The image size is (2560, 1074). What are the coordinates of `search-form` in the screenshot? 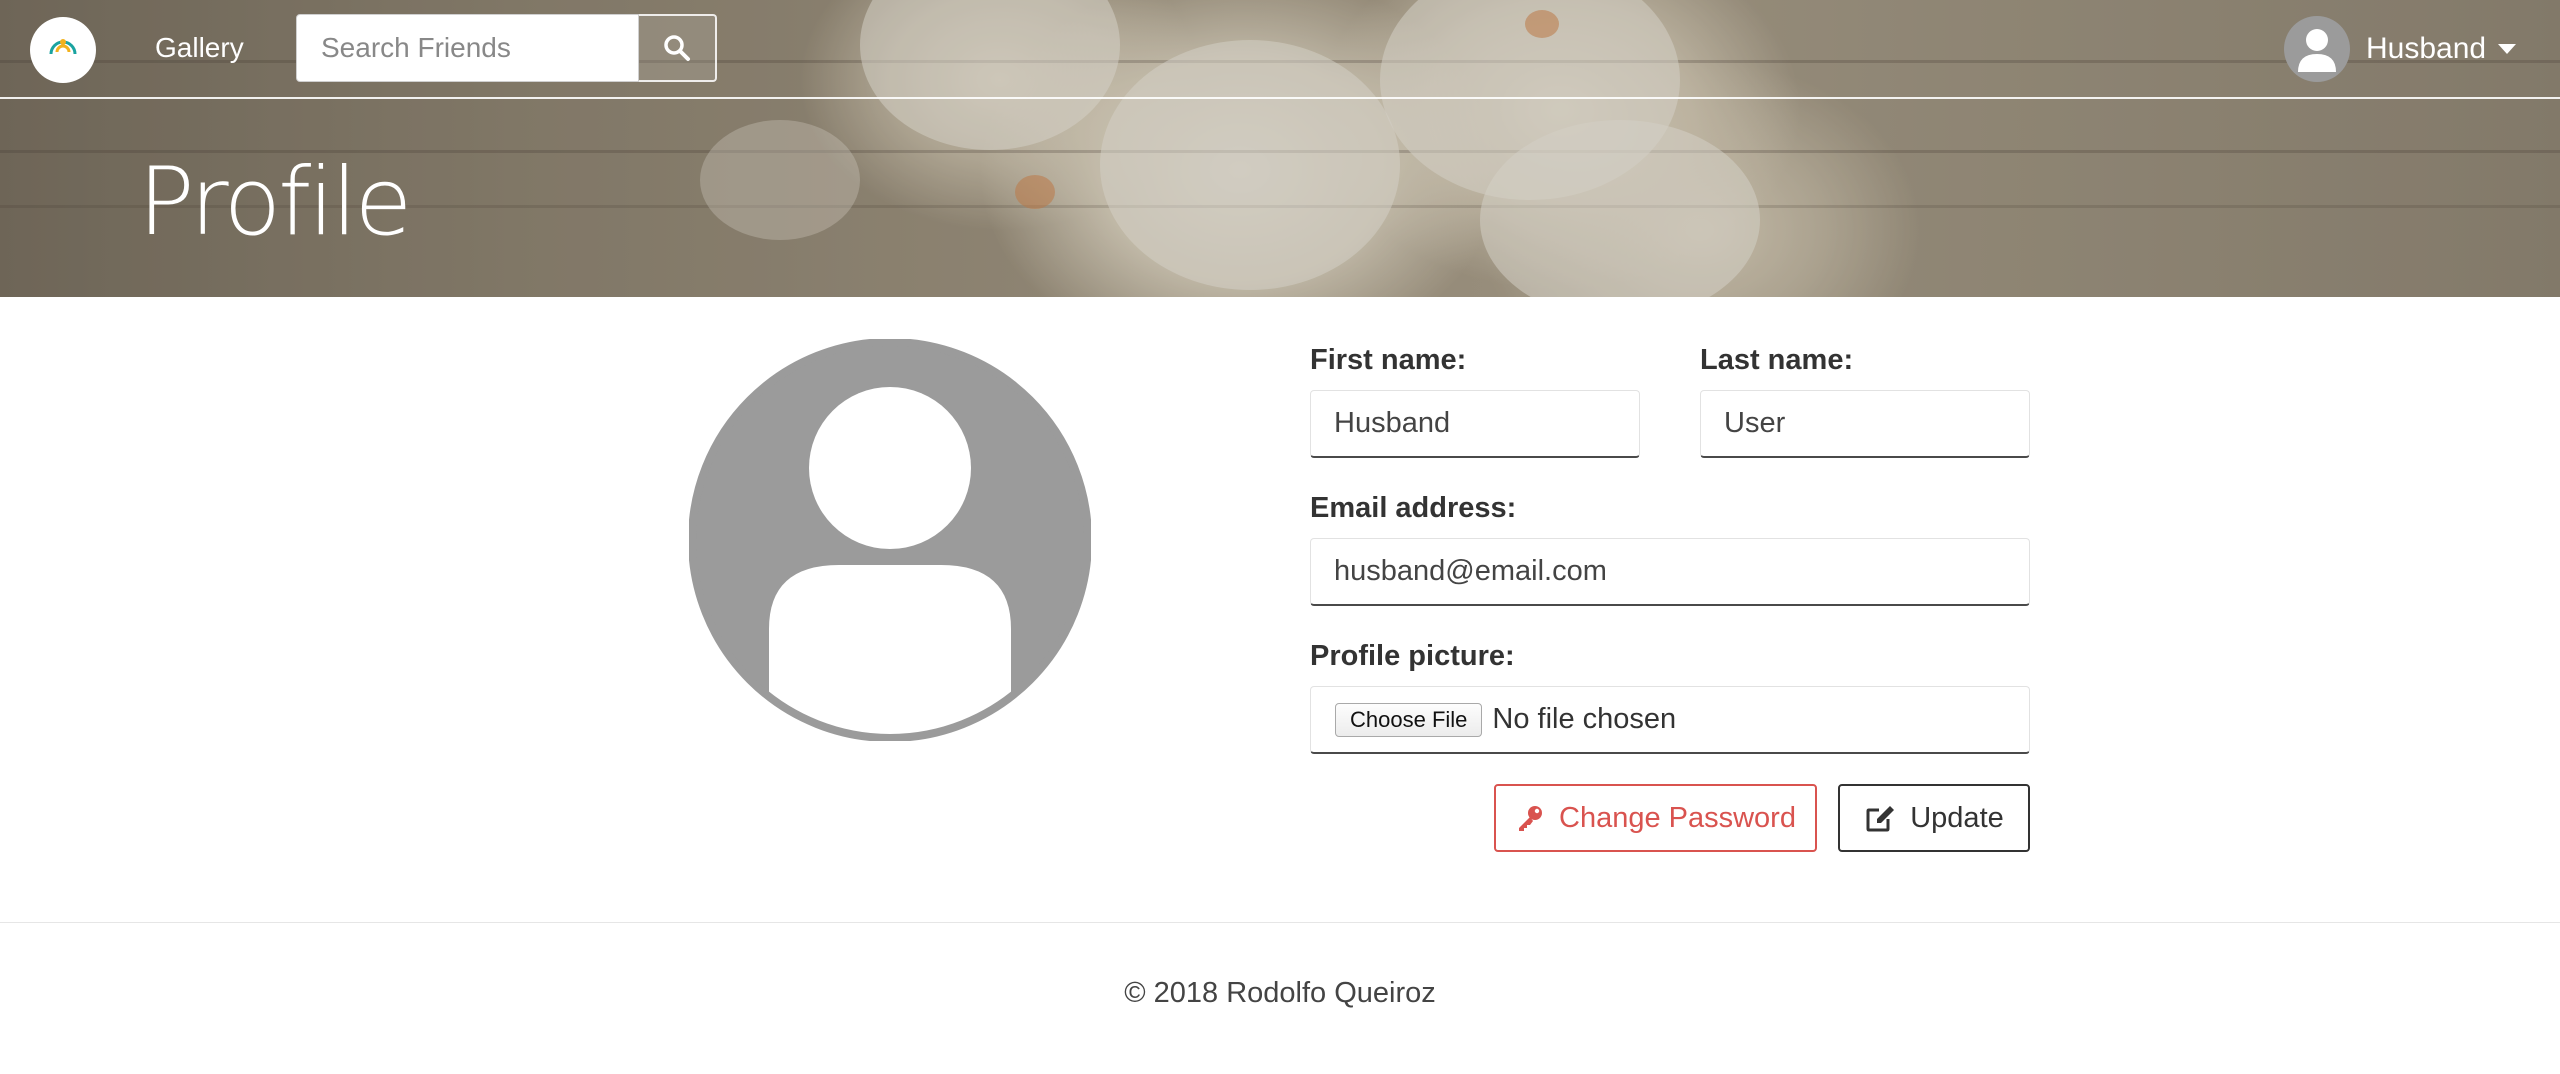 It's located at (506, 48).